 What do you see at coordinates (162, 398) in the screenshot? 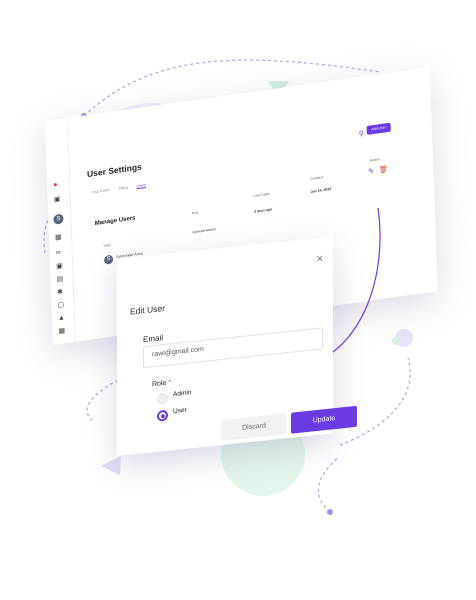
I see `radio-admin` at bounding box center [162, 398].